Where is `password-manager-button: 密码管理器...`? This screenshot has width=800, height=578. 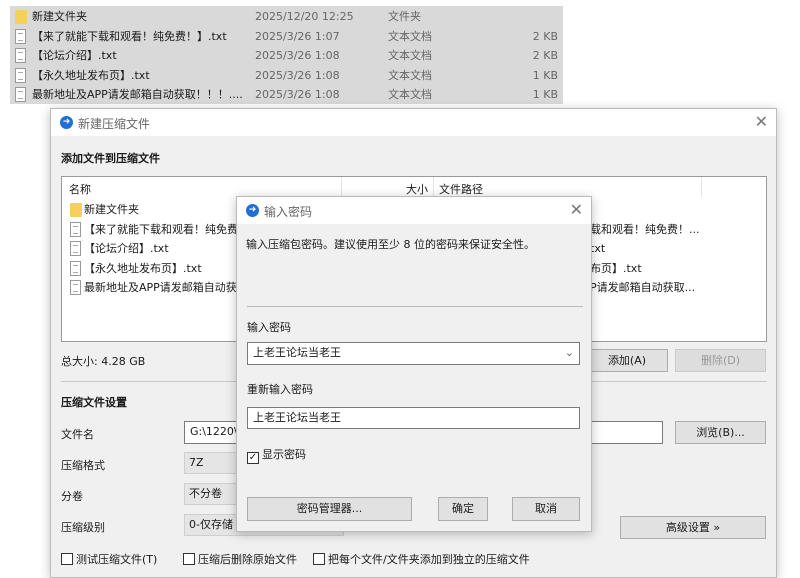
password-manager-button: 密码管理器... is located at coordinates (329, 509).